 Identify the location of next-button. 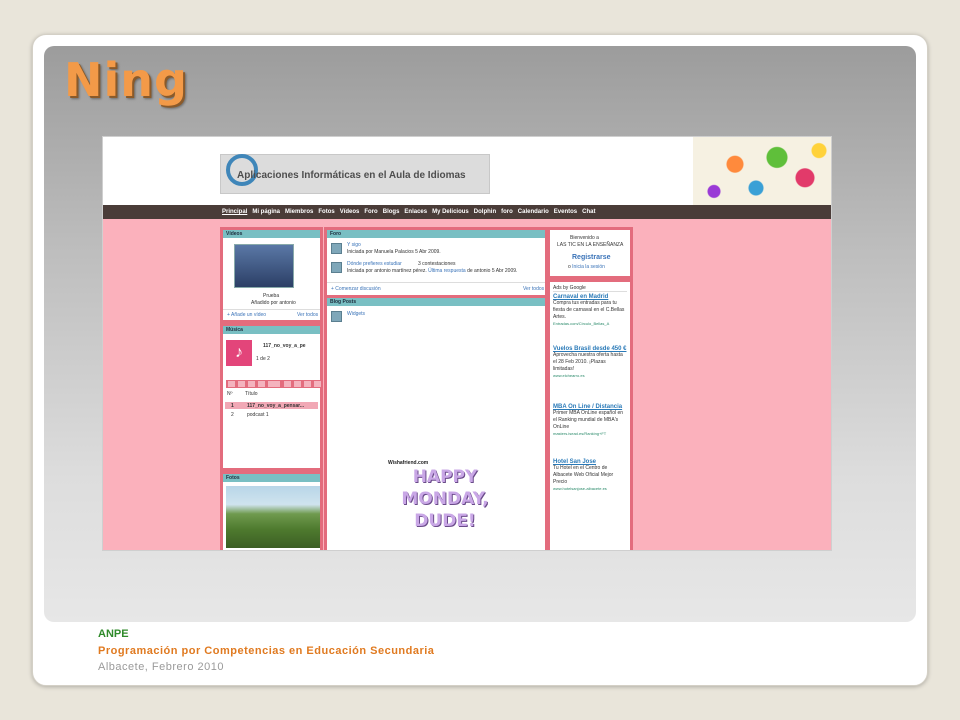
(251, 384).